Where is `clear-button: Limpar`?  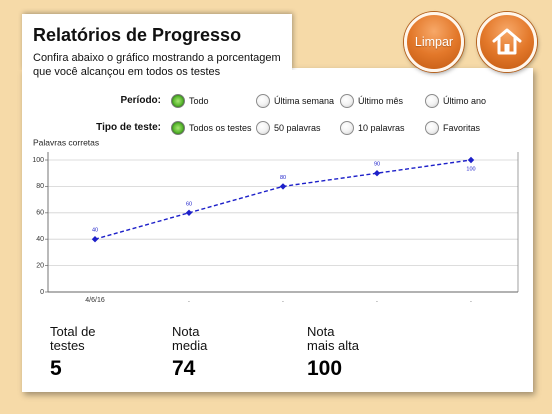
clear-button: Limpar is located at coordinates (434, 42).